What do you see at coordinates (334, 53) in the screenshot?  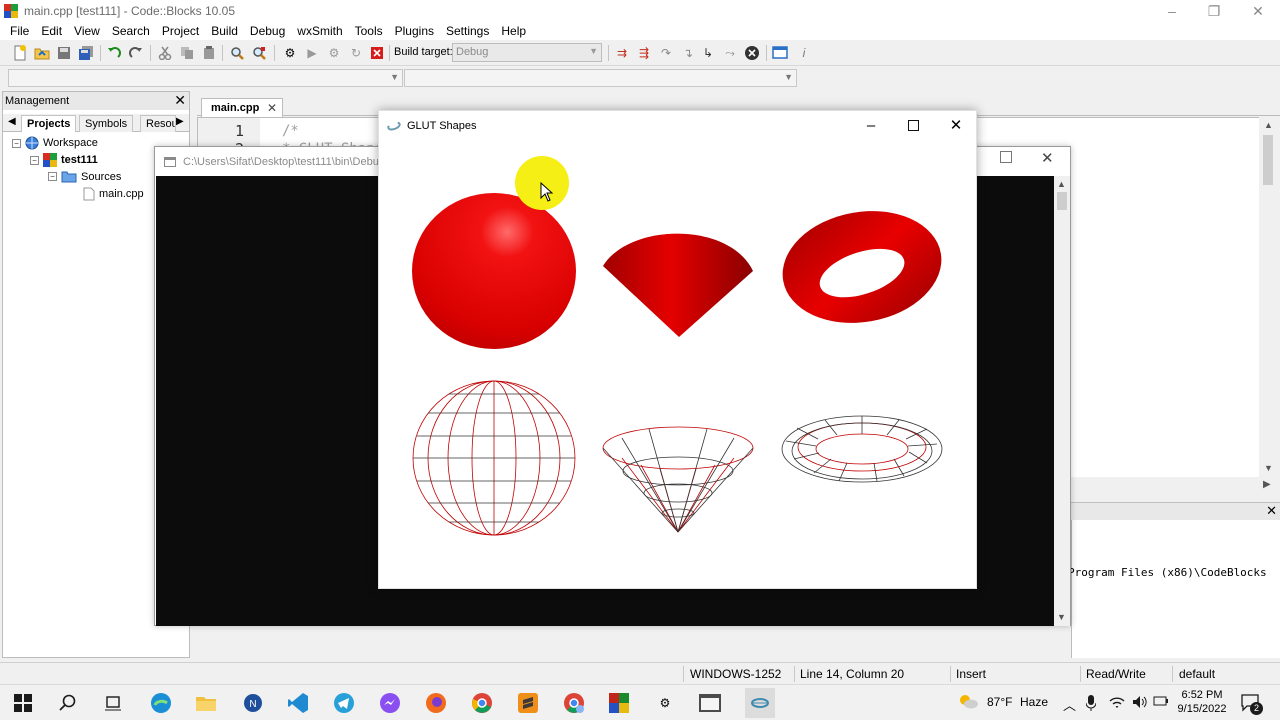 I see `build-run-icon: ⚙` at bounding box center [334, 53].